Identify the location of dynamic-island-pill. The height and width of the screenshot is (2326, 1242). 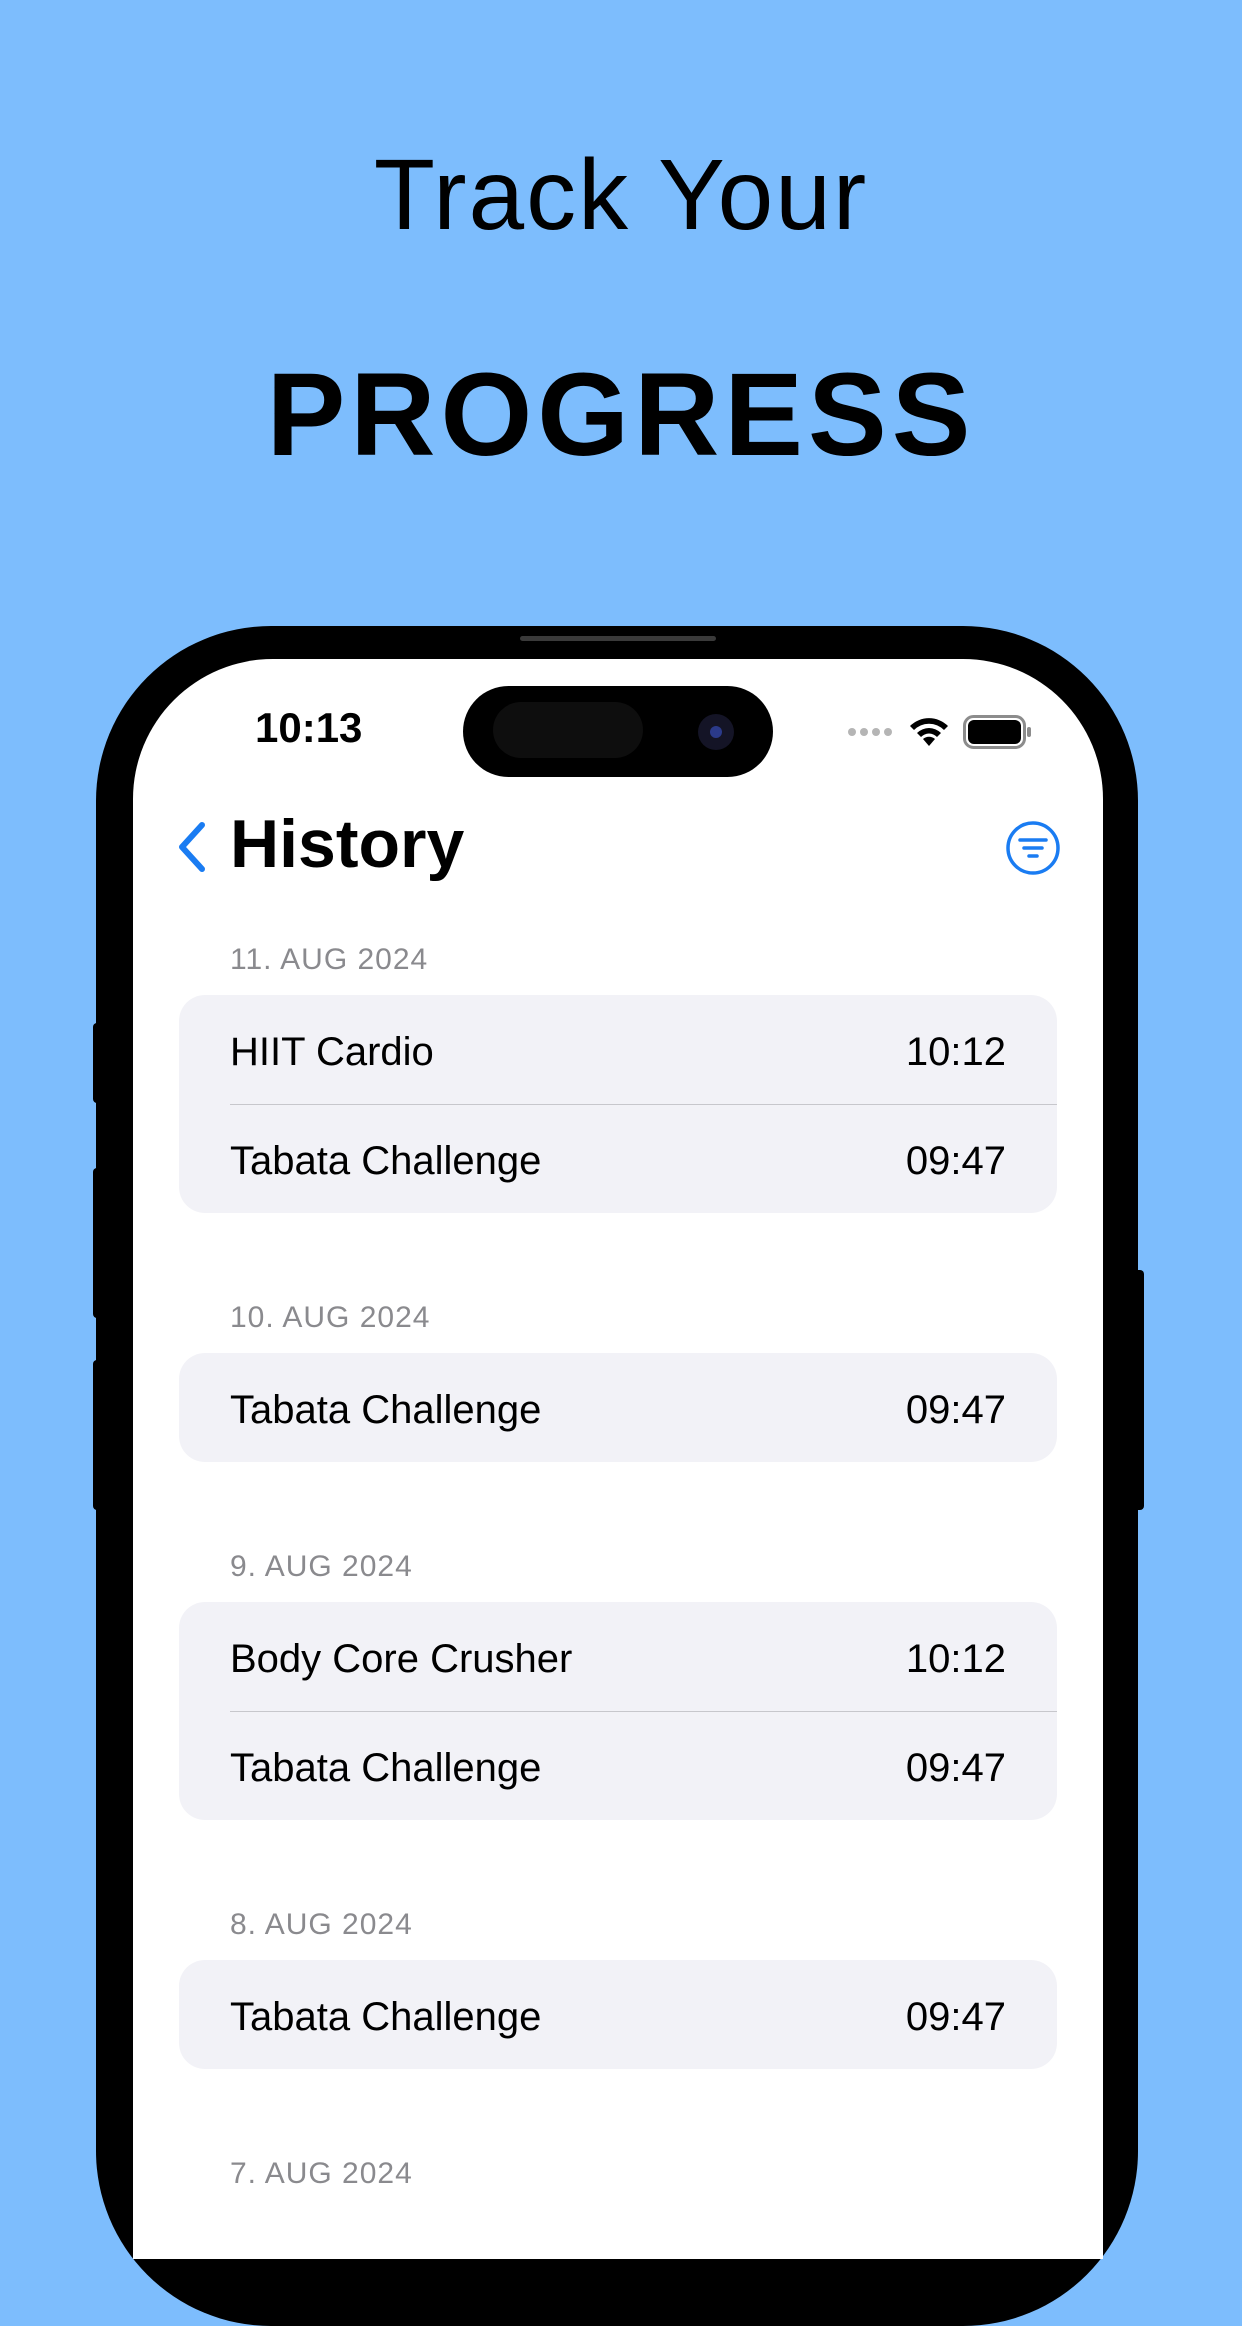
(568, 730).